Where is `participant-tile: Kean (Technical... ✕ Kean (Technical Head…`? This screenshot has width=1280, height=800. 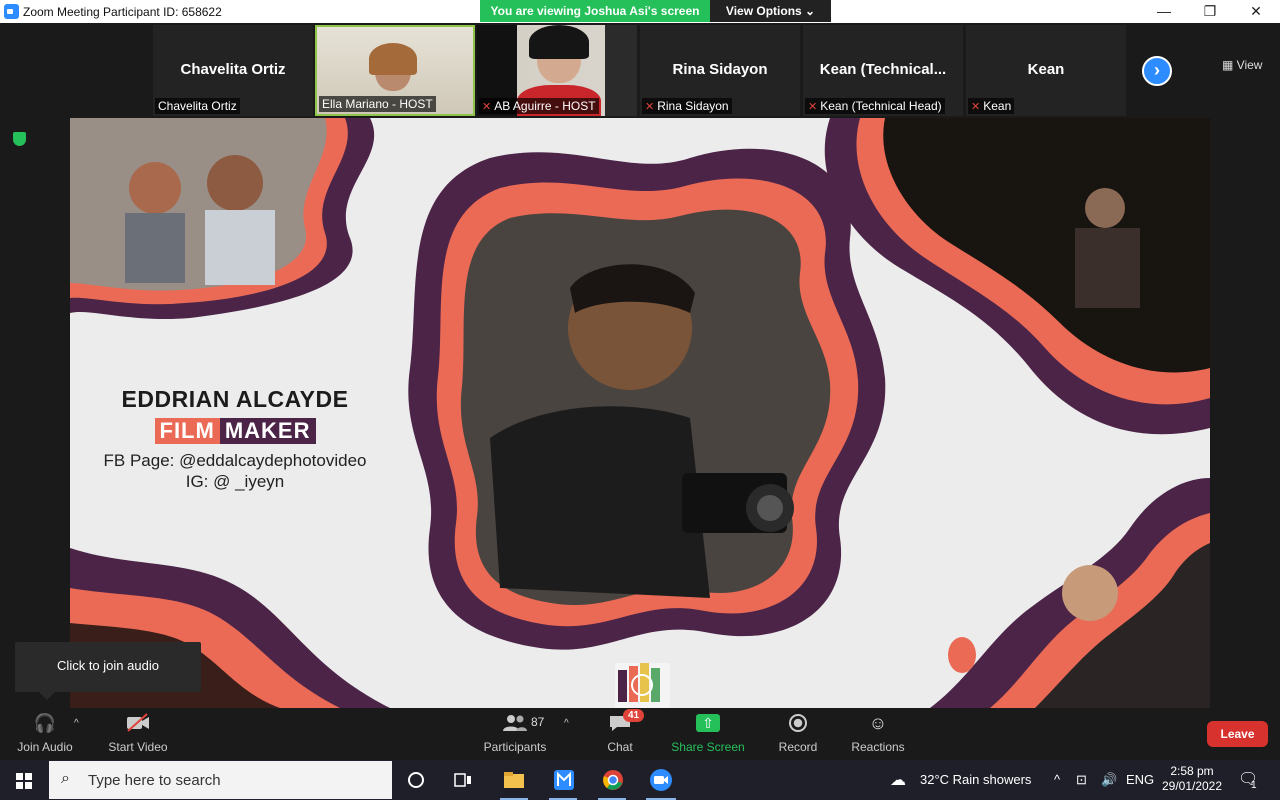
participant-tile: Kean (Technical... ✕ Kean (Technical Head… is located at coordinates (883, 70).